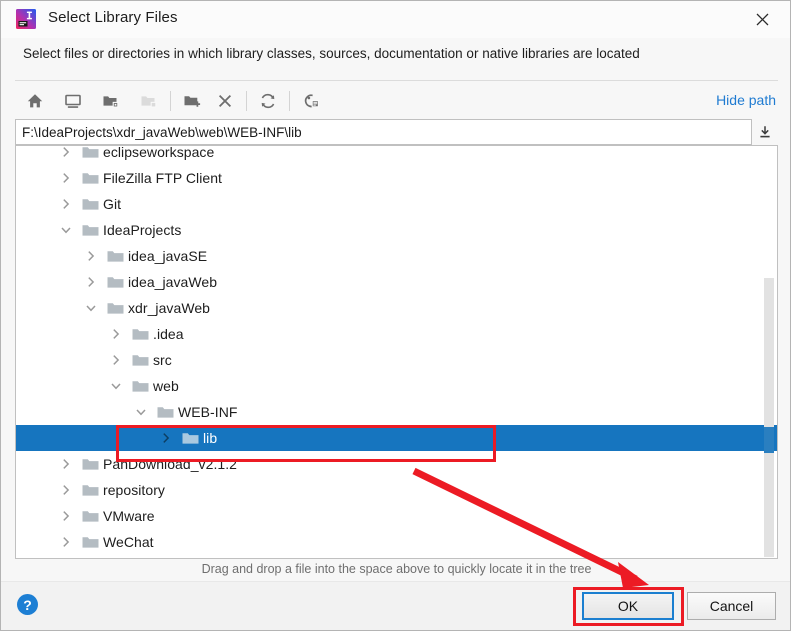 This screenshot has width=791, height=631. I want to click on tree-item-label: WEB-INF, so click(208, 412).